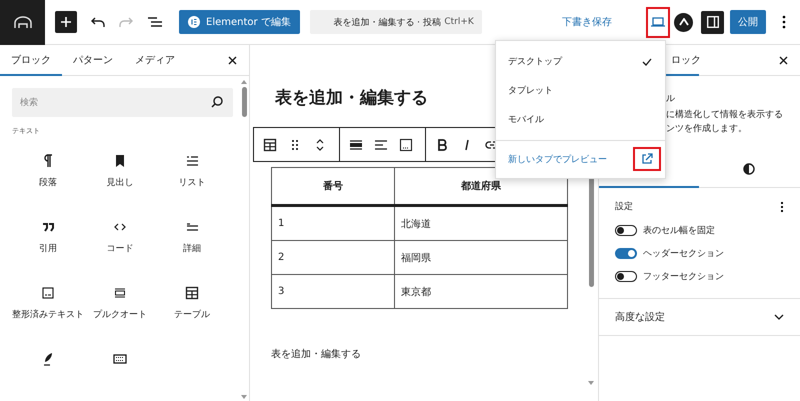  What do you see at coordinates (48, 253) in the screenshot?
I see `block-item: 引用` at bounding box center [48, 253].